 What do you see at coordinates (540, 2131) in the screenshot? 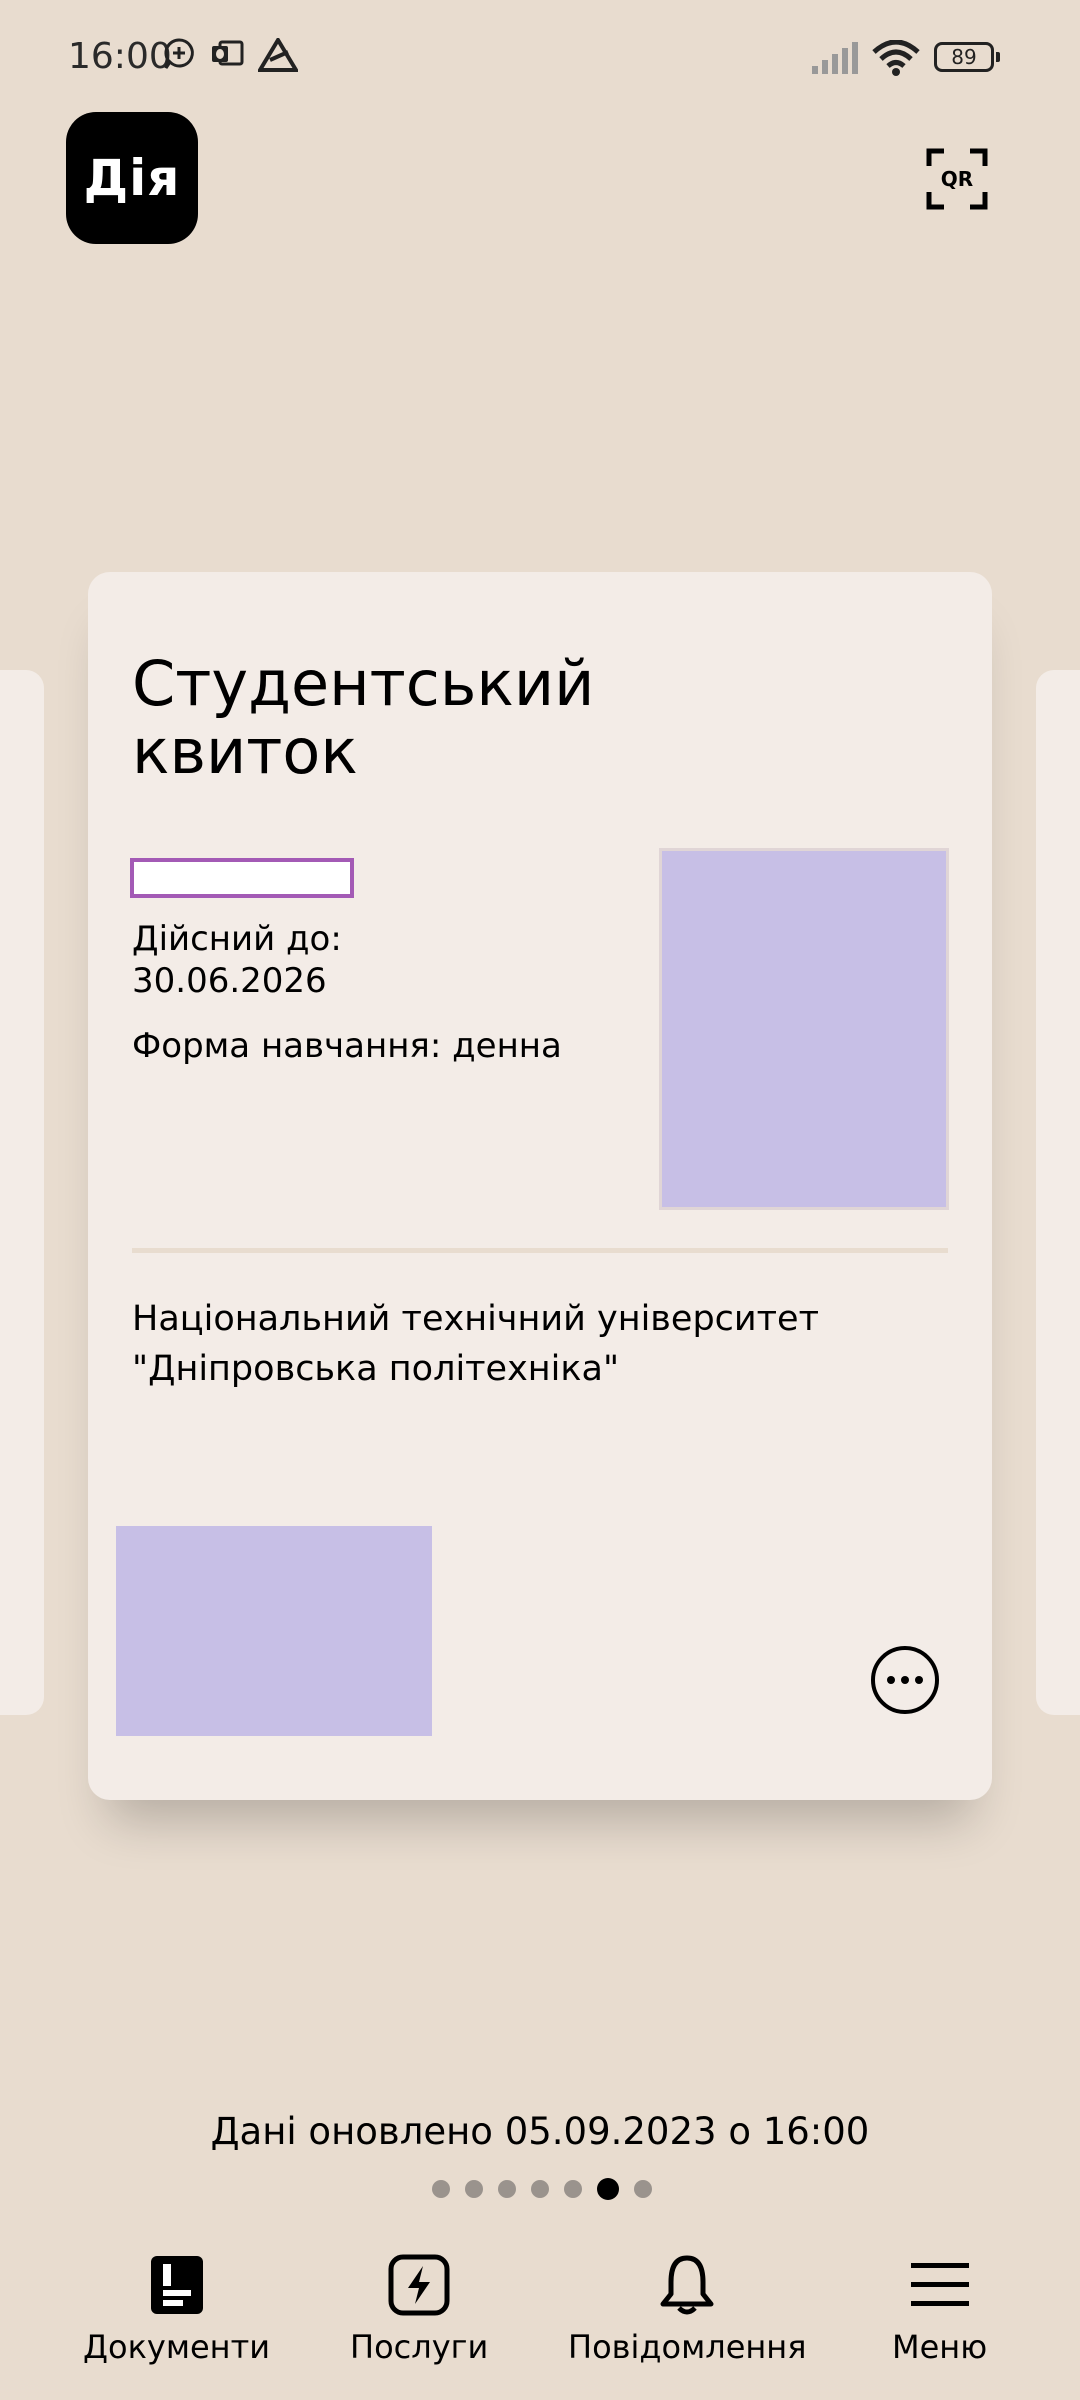
I see `data-updated-text: Дані оновлено 05.09.2023 о 16:00` at bounding box center [540, 2131].